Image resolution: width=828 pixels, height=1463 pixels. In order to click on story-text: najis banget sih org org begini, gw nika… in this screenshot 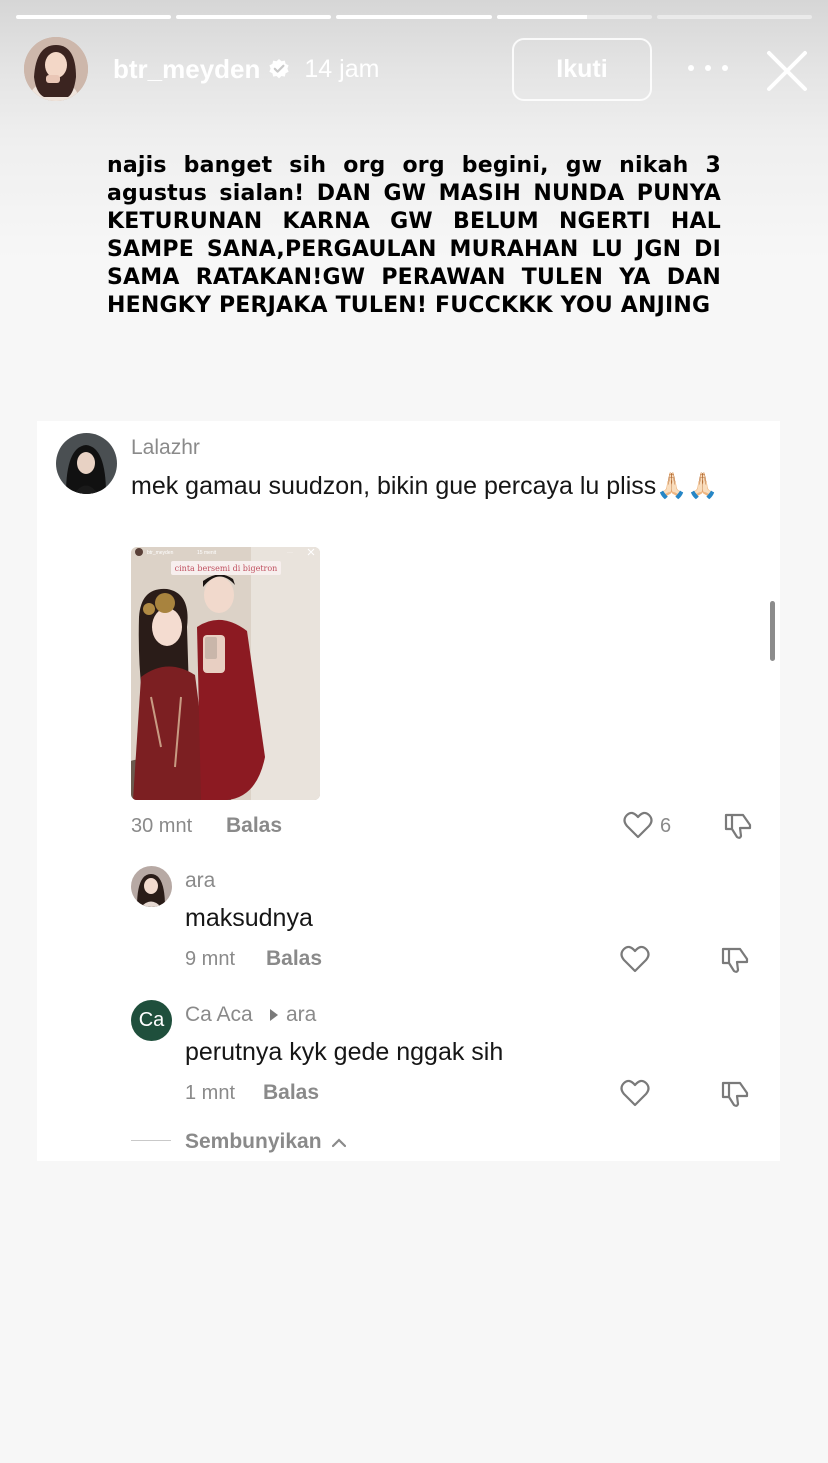, I will do `click(414, 235)`.